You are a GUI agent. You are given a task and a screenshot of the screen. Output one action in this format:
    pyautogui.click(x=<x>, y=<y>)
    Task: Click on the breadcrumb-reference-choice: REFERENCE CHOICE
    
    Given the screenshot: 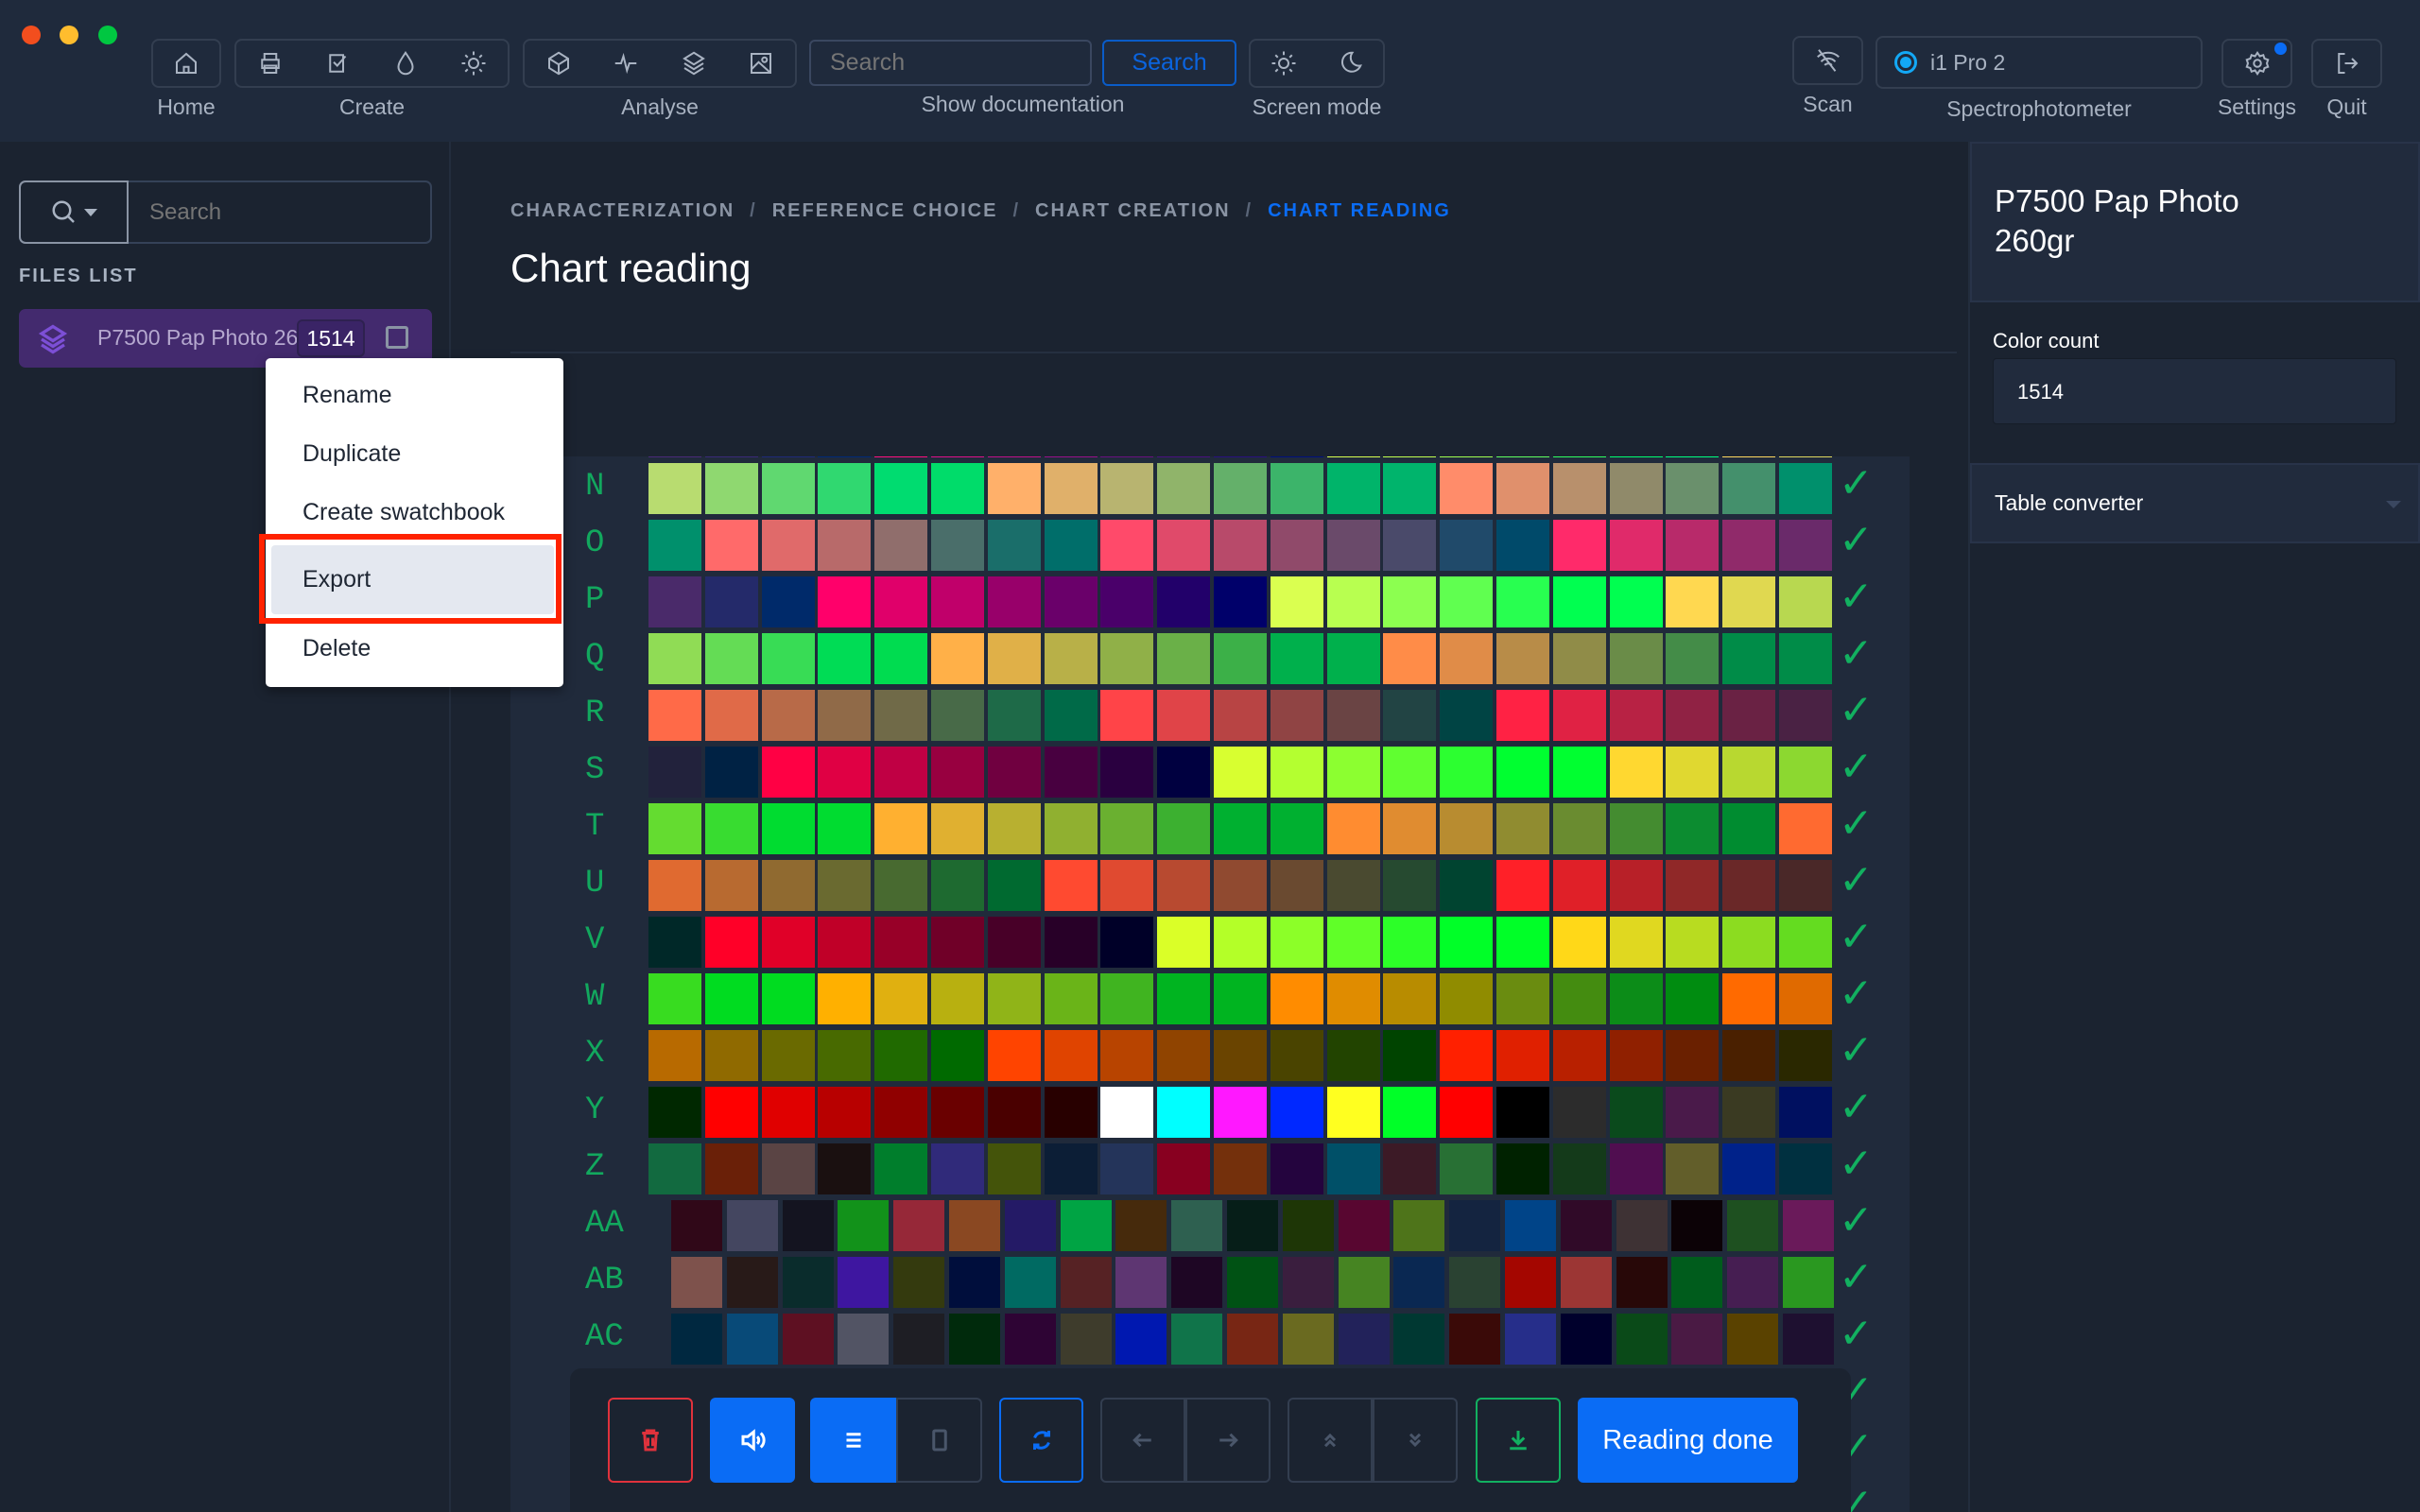 What is the action you would take?
    pyautogui.click(x=885, y=211)
    